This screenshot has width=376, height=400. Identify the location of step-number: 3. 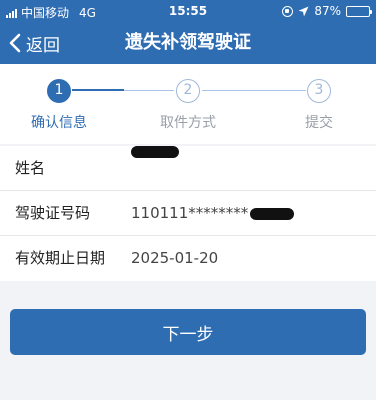
(319, 91).